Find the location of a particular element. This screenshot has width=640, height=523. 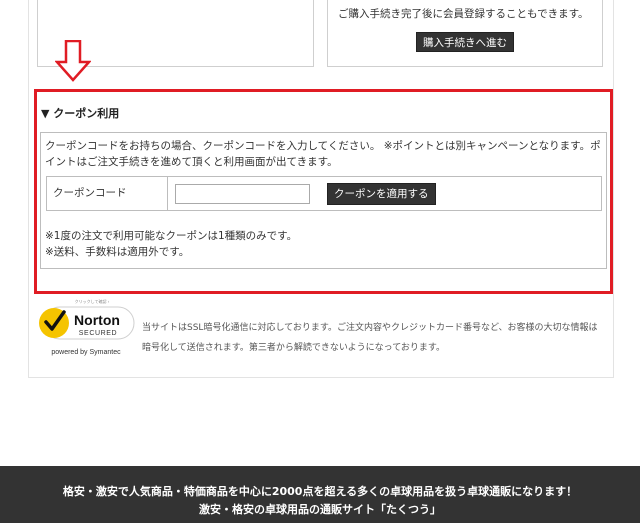

coupon-note-item: ※1度の注文で利用可能なクーポンは1種類のみです。 is located at coordinates (171, 236).